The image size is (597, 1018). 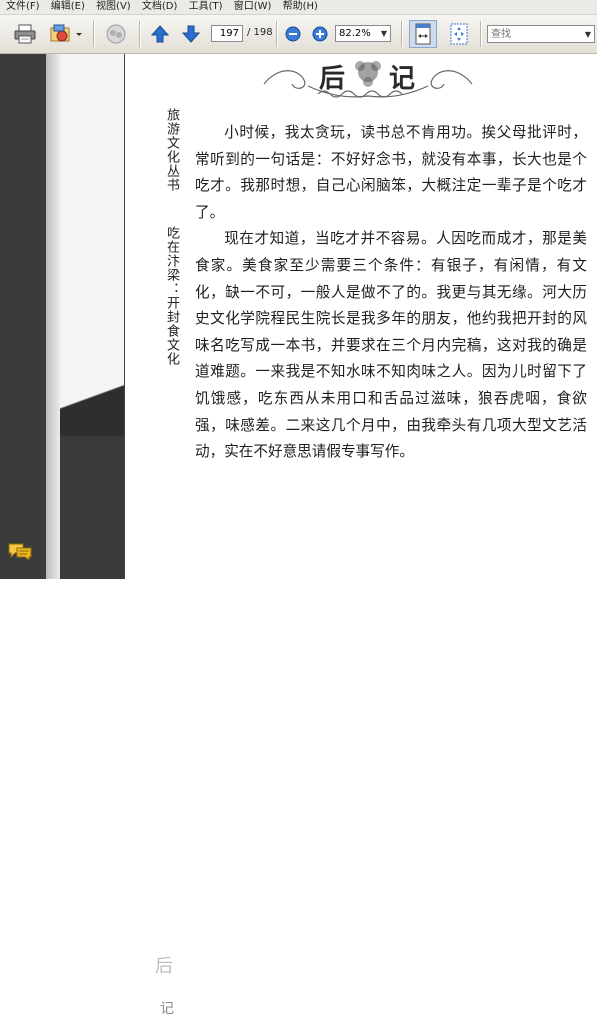 I want to click on page-edge-shadow, so click(x=53, y=316).